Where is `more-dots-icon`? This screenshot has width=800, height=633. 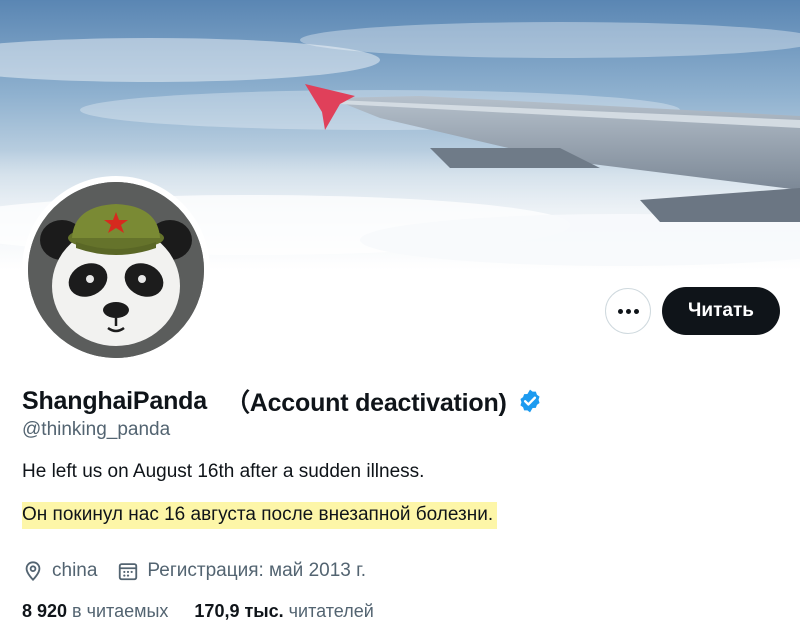
more-dots-icon is located at coordinates (628, 311).